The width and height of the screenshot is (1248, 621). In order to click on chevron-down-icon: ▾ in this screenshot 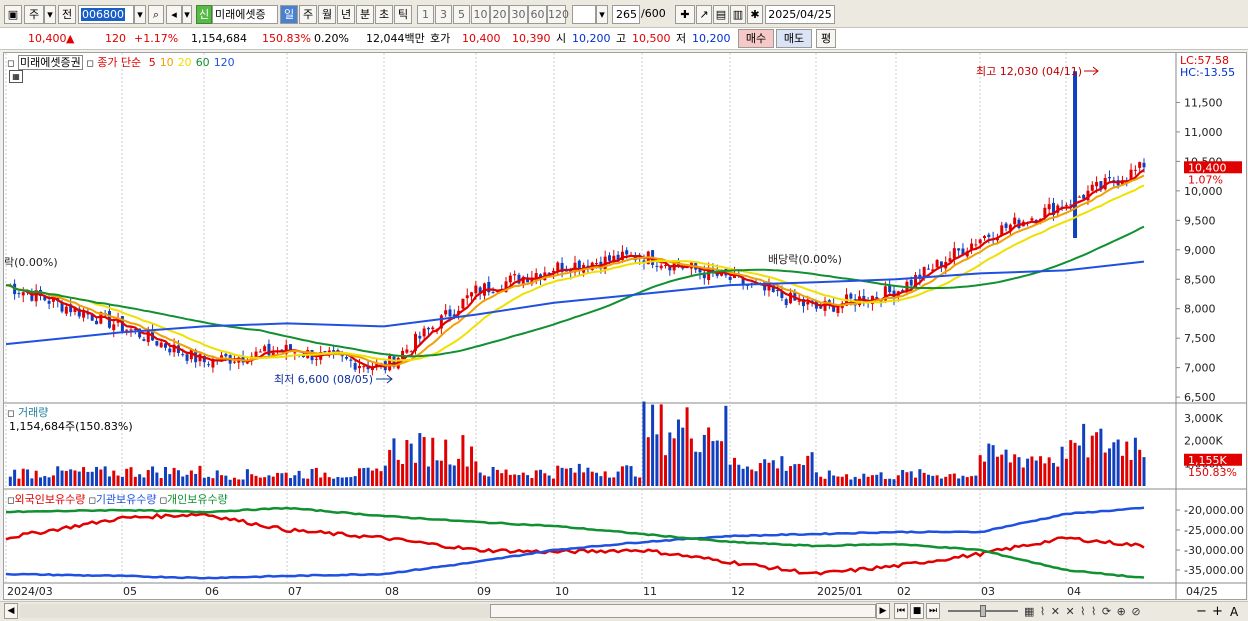, I will do `click(50, 14)`.